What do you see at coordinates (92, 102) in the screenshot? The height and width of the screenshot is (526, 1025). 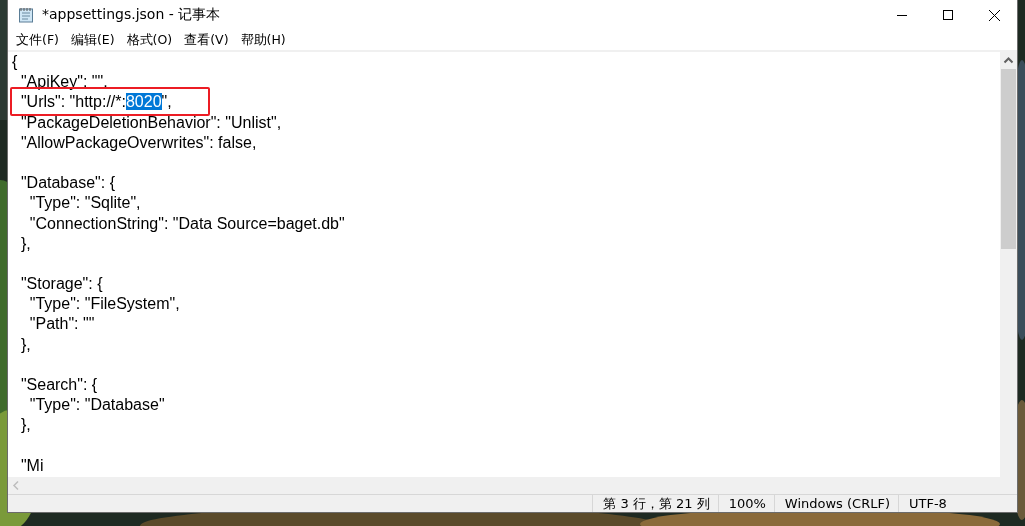 I see `code-line: "Urls": "http://*:8020",` at bounding box center [92, 102].